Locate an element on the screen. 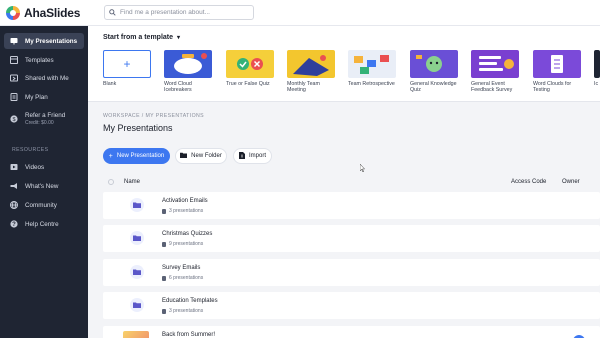 This screenshot has width=600, height=338. template-card-word-clouds-testing: Word Clouds for Testing is located at coordinates (557, 72).